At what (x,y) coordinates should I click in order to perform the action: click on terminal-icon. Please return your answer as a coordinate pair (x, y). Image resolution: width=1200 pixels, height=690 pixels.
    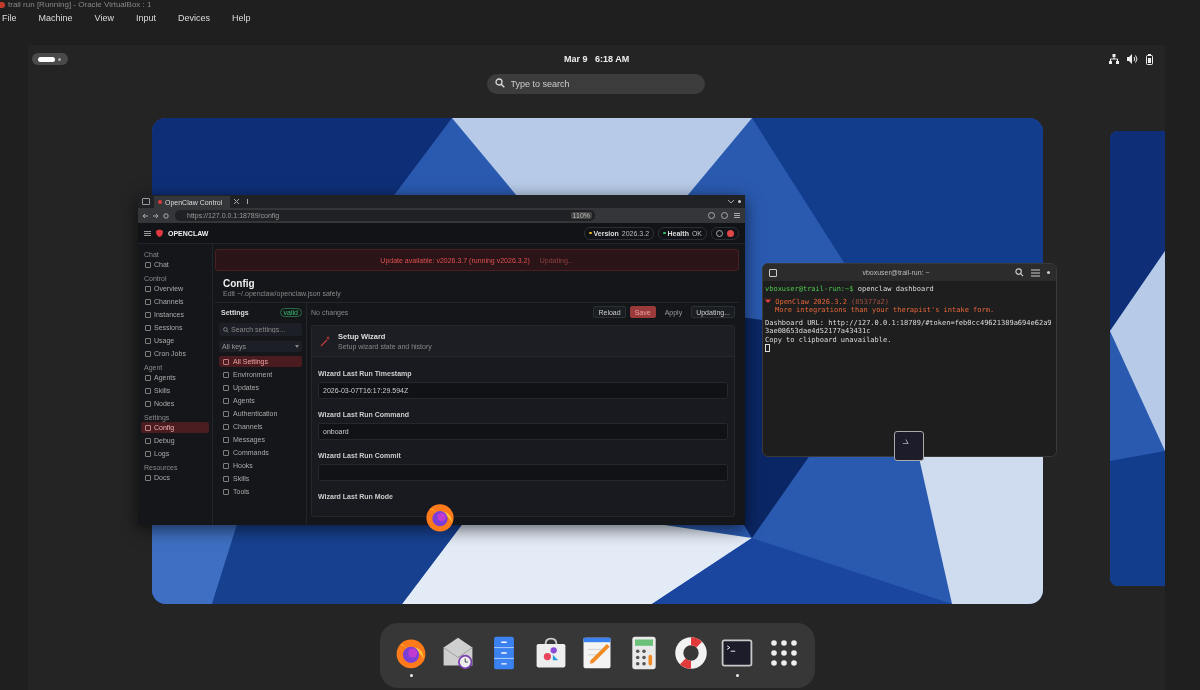
    Looking at the image, I should click on (909, 446).